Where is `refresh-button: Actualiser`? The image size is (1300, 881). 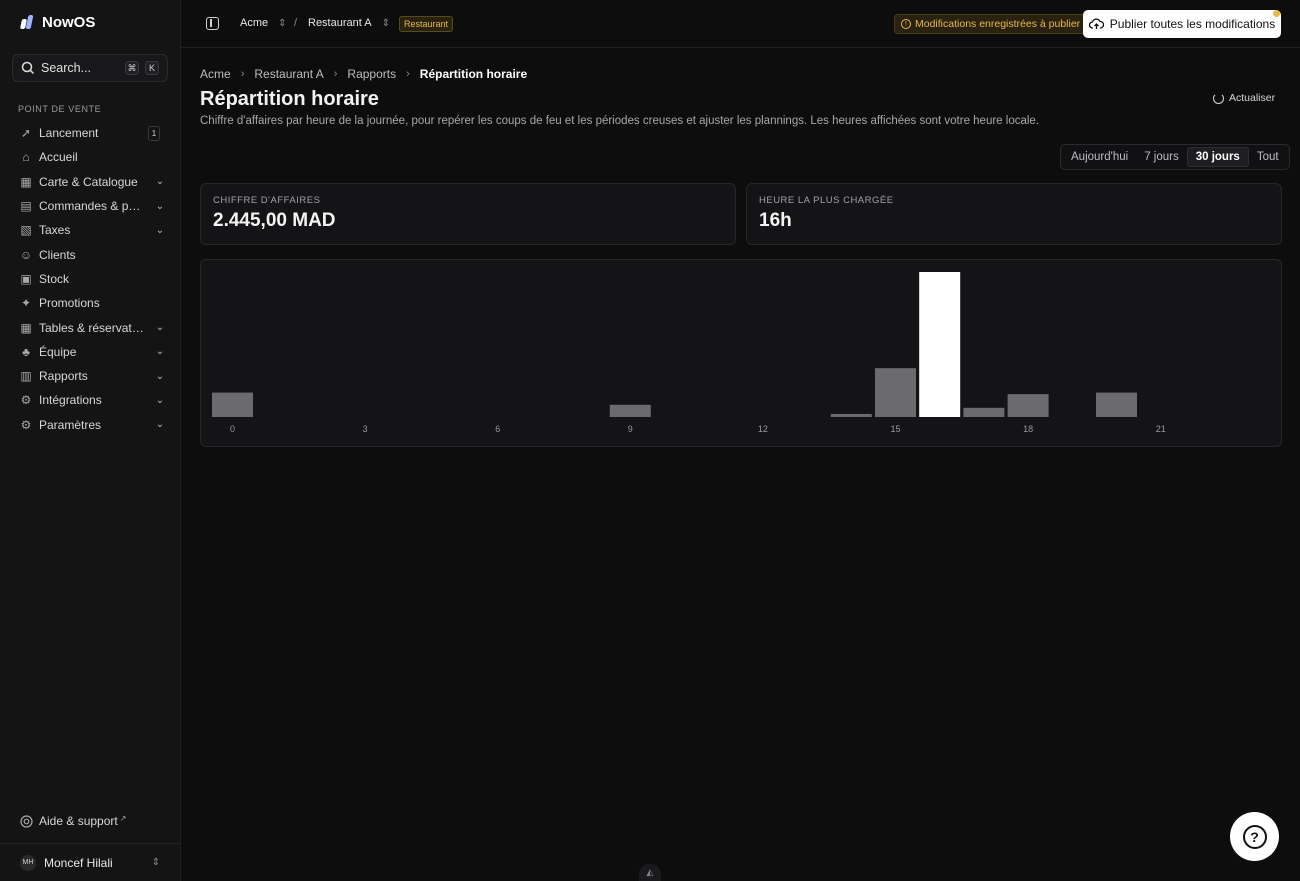
refresh-button: Actualiser is located at coordinates (1244, 98).